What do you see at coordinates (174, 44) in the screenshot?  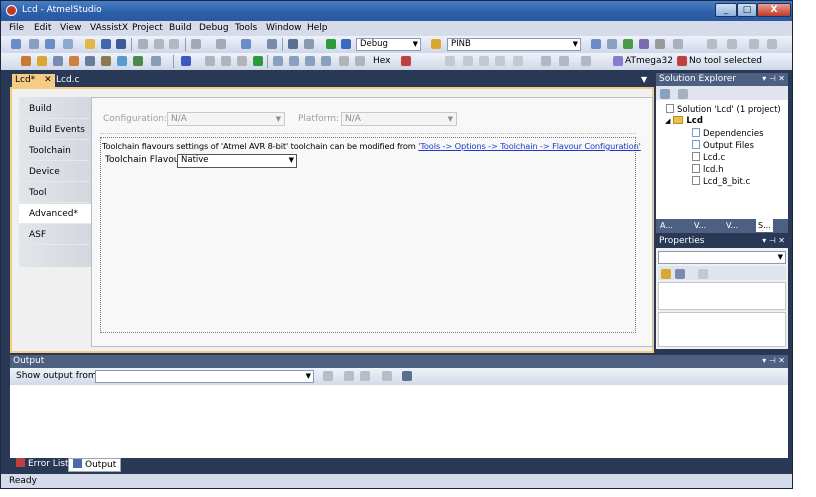 I see `paste-icon` at bounding box center [174, 44].